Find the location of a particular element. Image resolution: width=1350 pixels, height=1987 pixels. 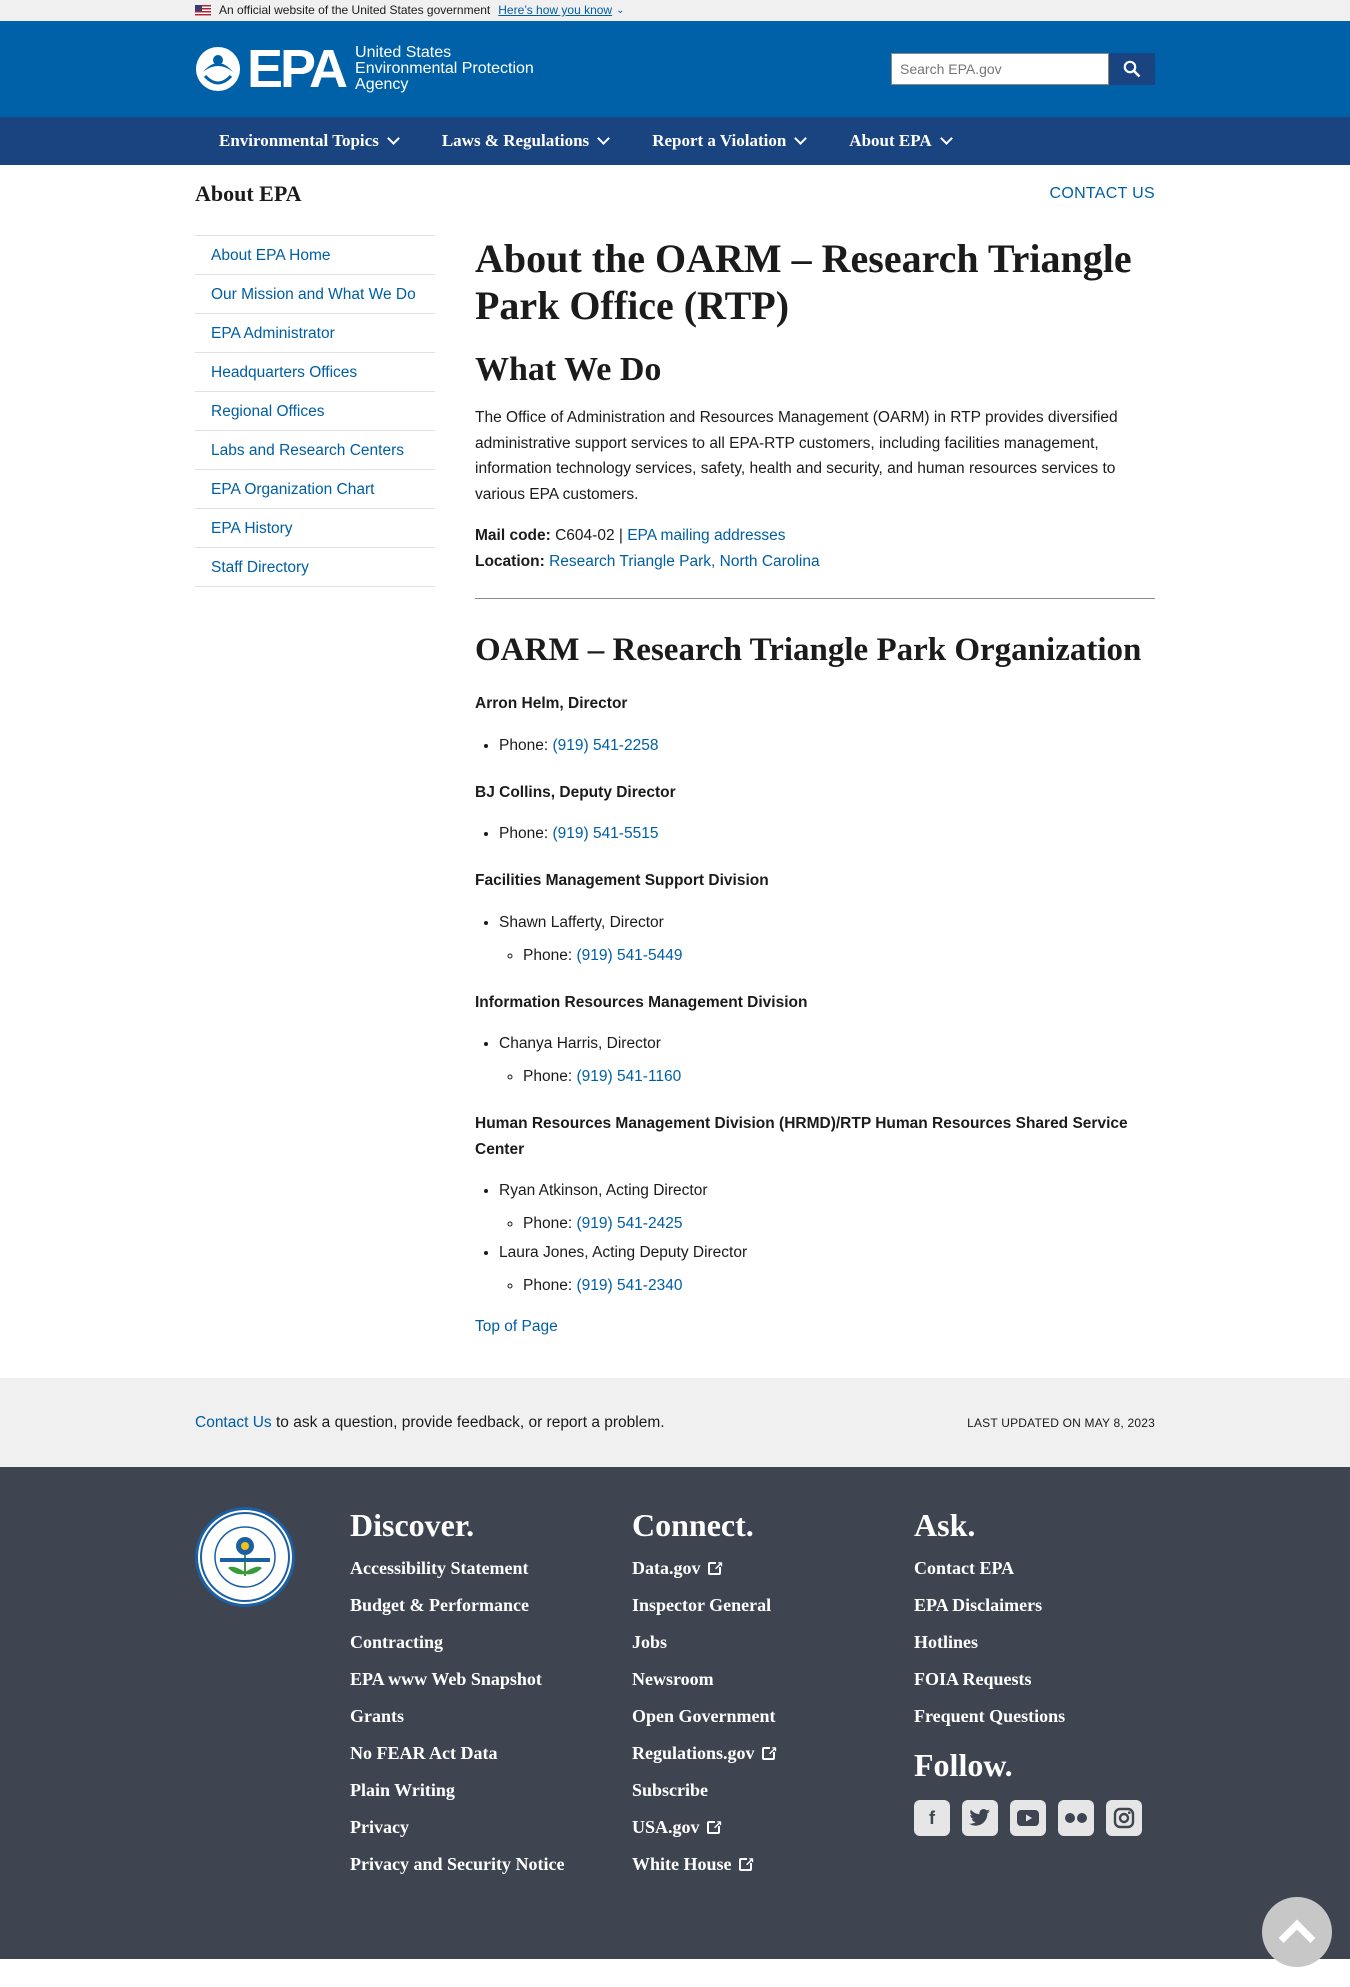

nav-about-epa: About EPA is located at coordinates (901, 141).